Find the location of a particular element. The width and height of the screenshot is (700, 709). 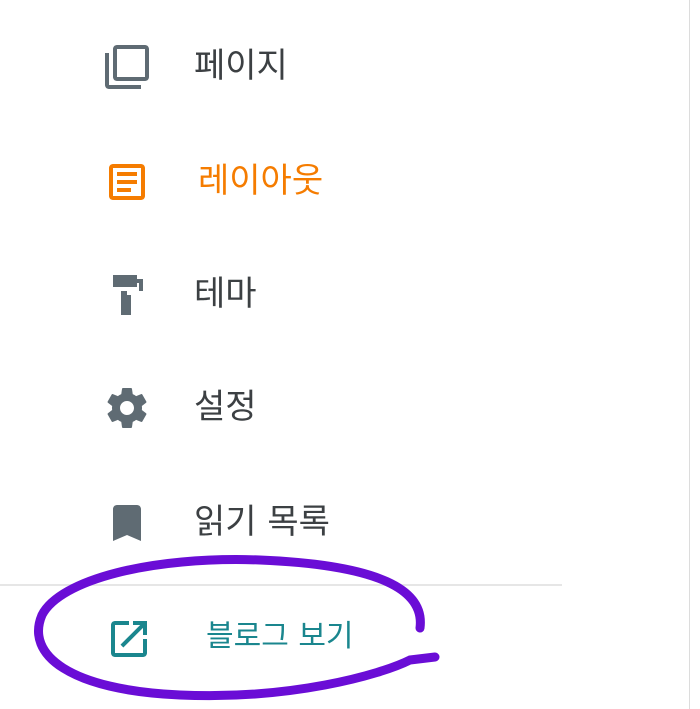

sidebar-item-theme: 테마 is located at coordinates (300, 293).